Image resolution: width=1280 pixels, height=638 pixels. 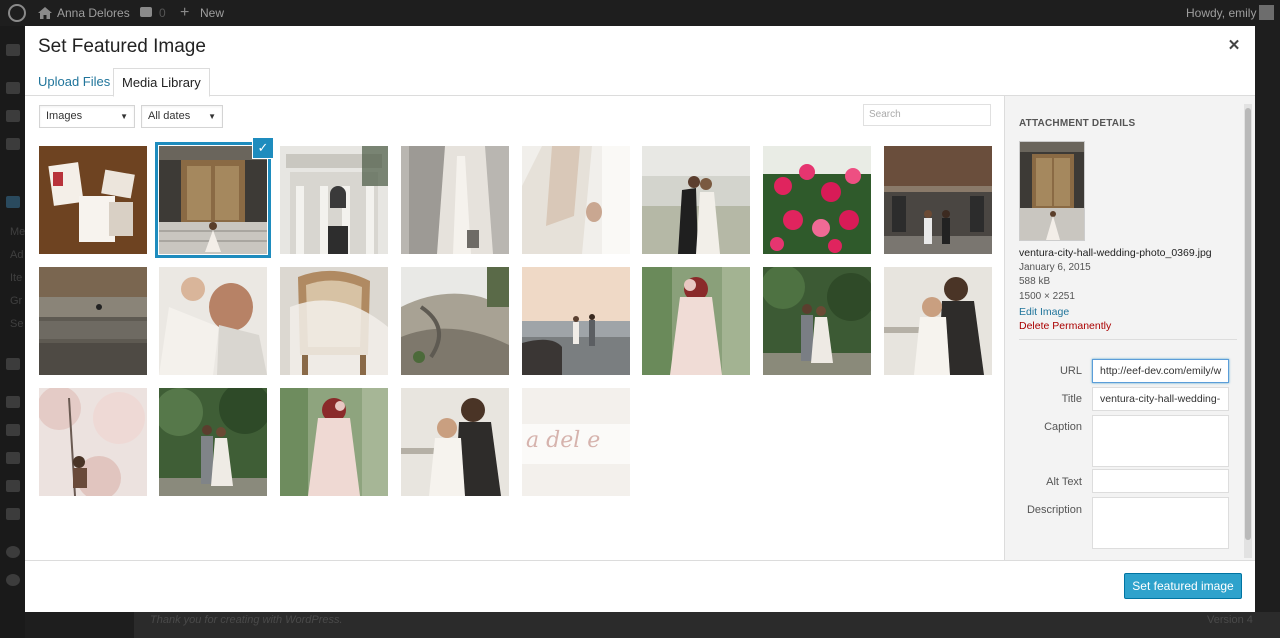 I want to click on media-thumb-couple-embrace, so click(x=213, y=321).